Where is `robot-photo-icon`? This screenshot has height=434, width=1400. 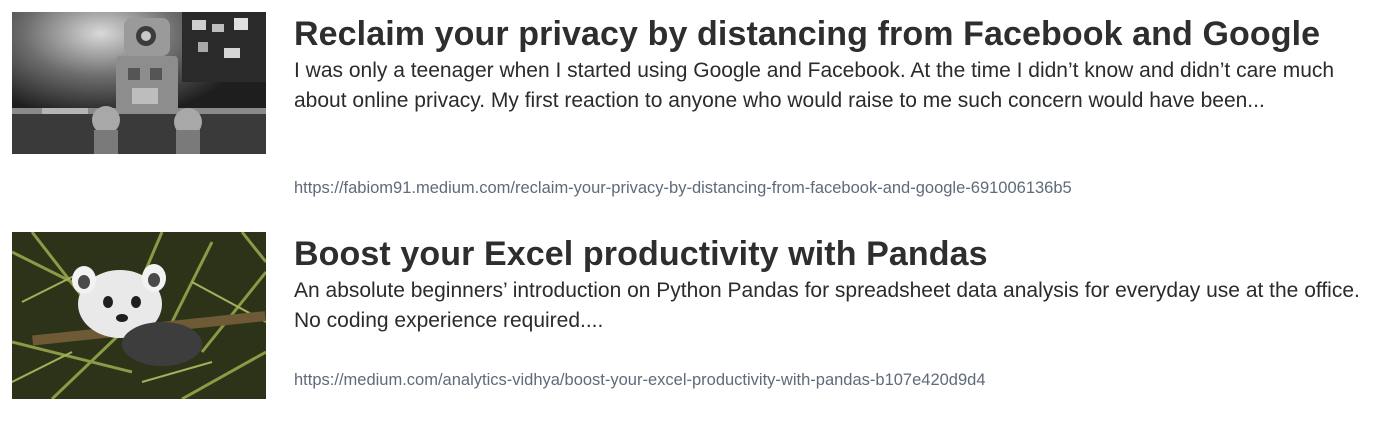 robot-photo-icon is located at coordinates (139, 83).